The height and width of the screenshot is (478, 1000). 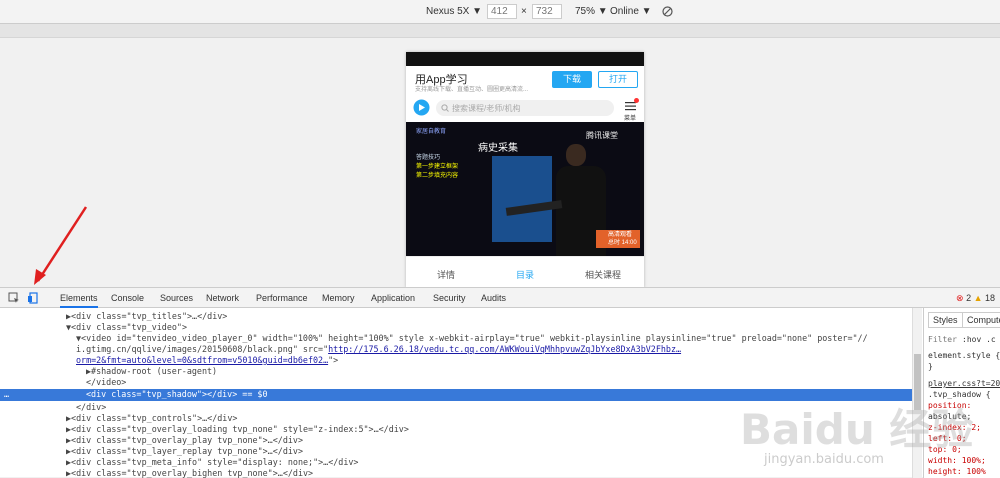 What do you see at coordinates (61, 245) in the screenshot?
I see `red-arrow-annotation-icon` at bounding box center [61, 245].